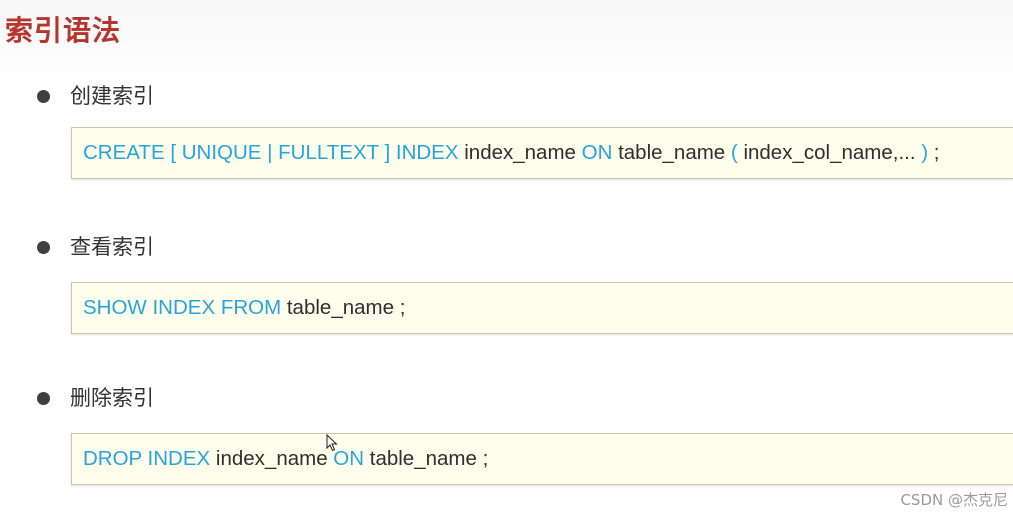 This screenshot has width=1013, height=517. Describe the element at coordinates (542, 308) in the screenshot. I see `code-box-show: SHOW INDEX FROM table_name ;` at that location.